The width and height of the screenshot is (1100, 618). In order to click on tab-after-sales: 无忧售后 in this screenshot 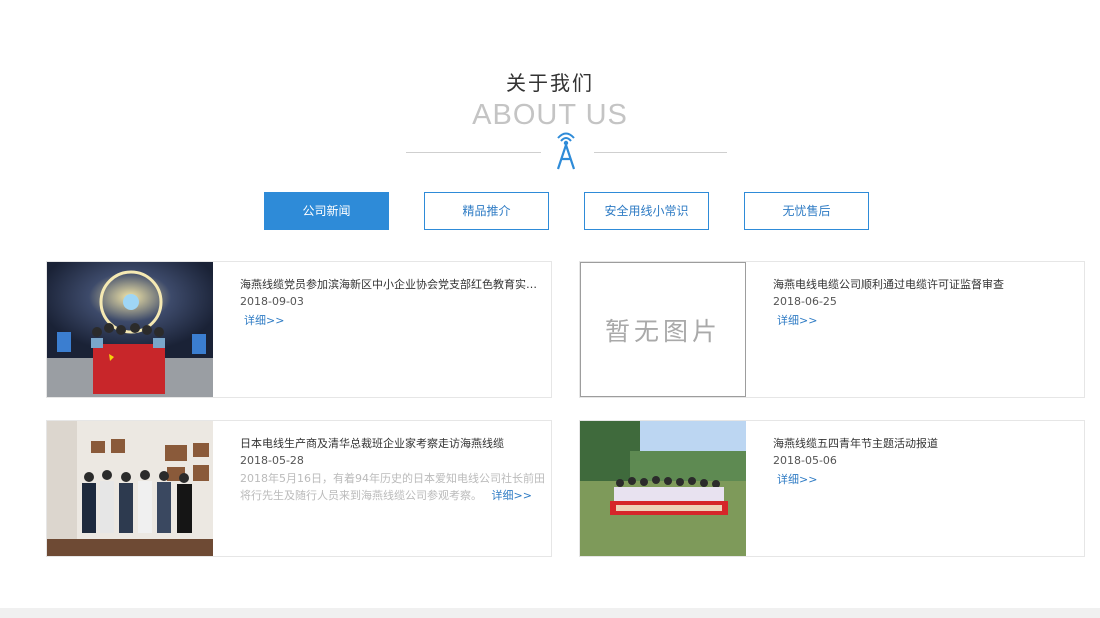, I will do `click(806, 211)`.